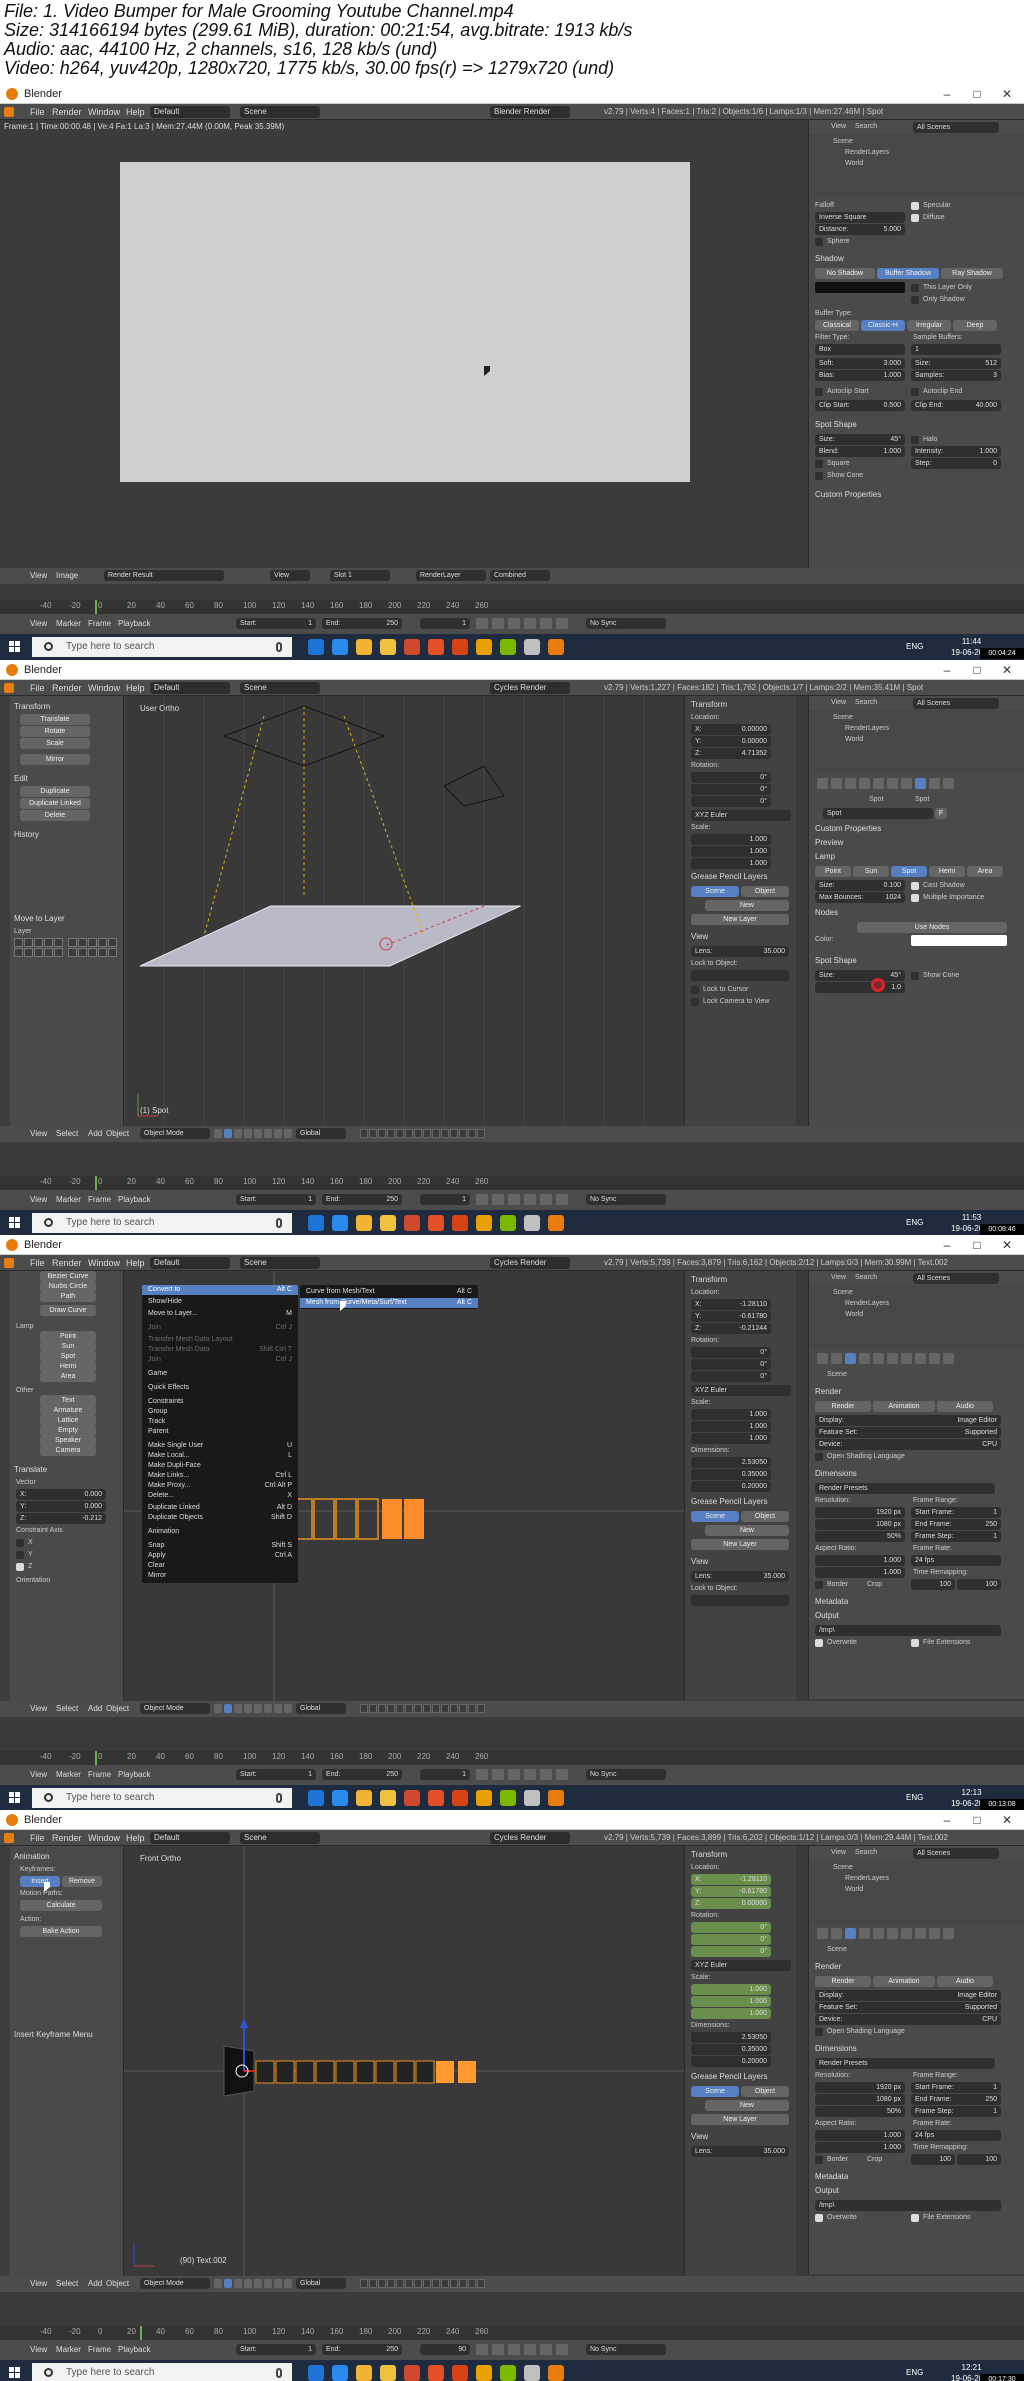  I want to click on square-checkbox, so click(819, 464).